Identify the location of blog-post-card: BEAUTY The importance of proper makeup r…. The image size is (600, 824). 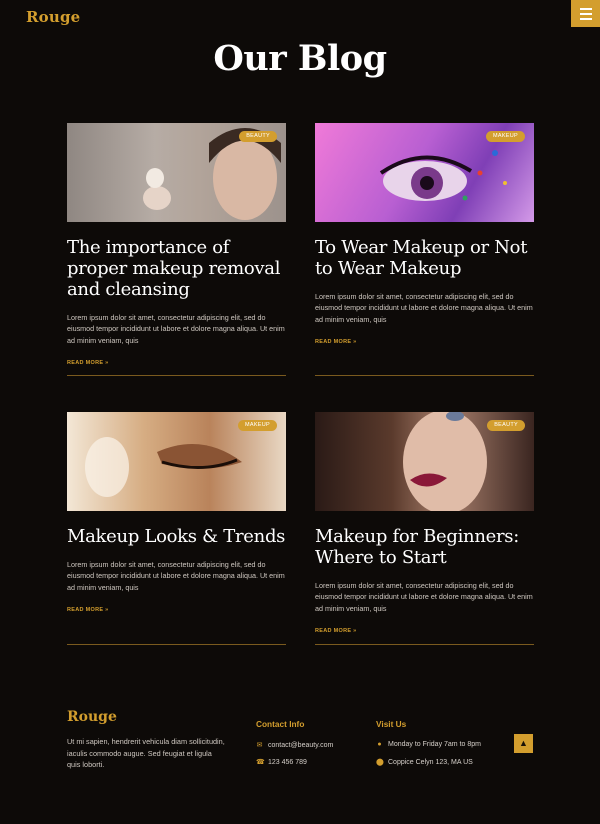
(176, 249).